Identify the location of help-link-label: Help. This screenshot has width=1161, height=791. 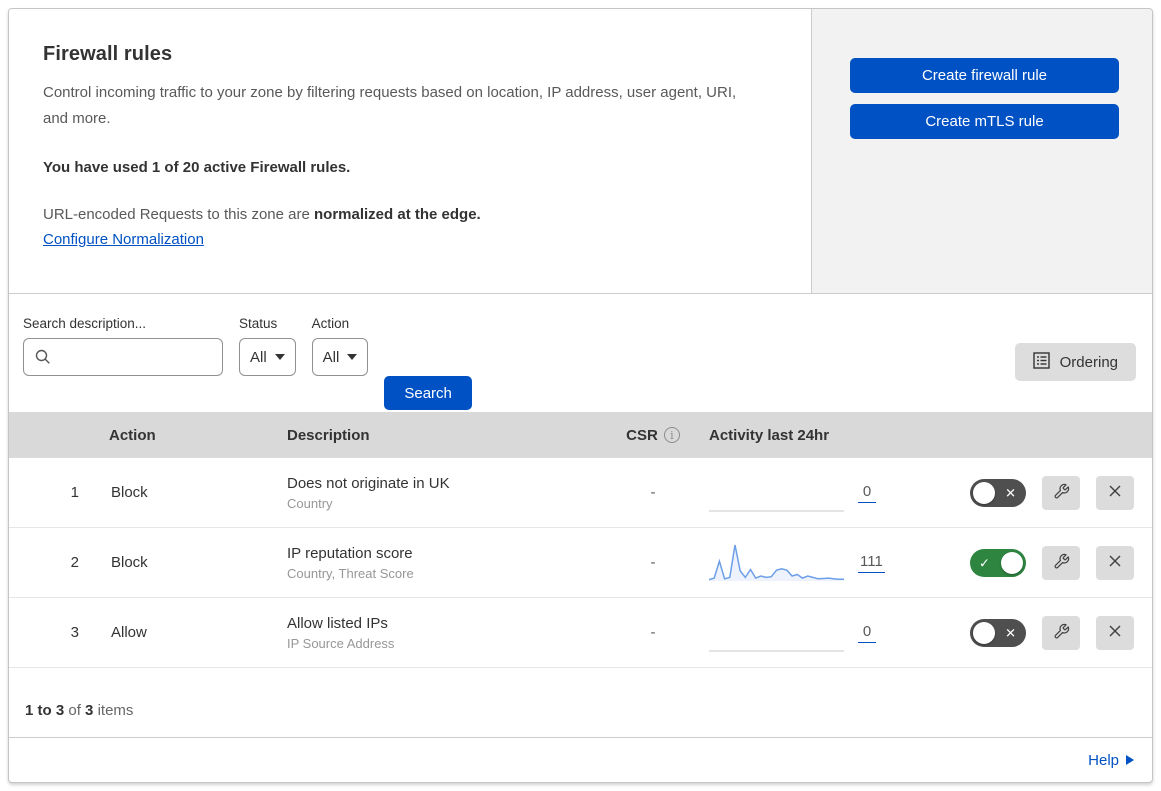
(1103, 760).